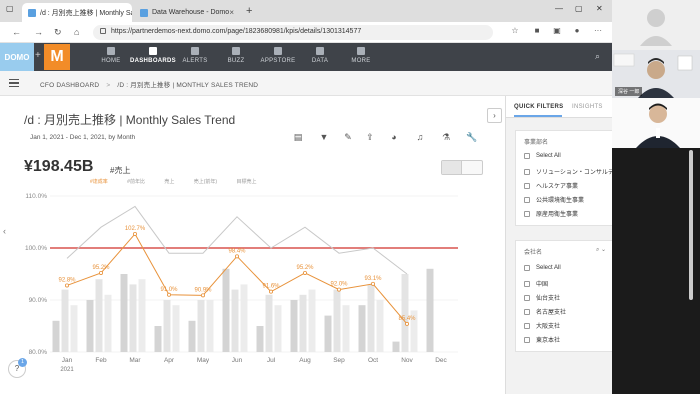  What do you see at coordinates (17, 57) in the screenshot?
I see `domo-logo: DOMO` at bounding box center [17, 57].